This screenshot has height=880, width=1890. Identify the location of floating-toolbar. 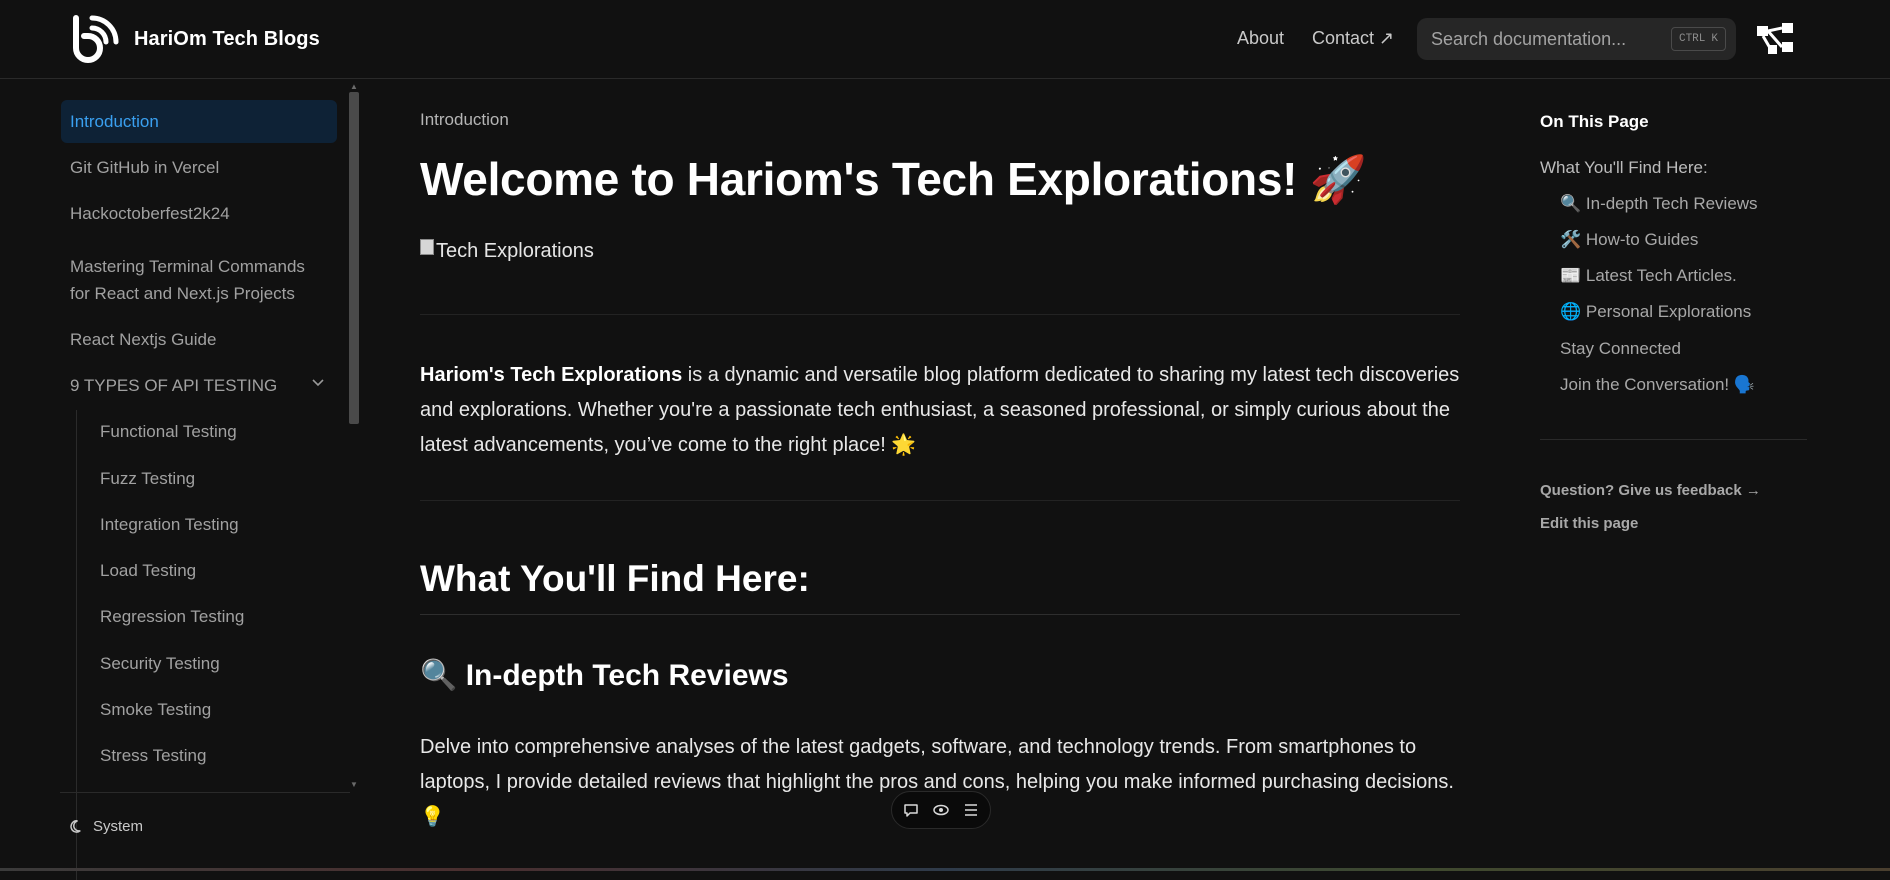
(941, 810).